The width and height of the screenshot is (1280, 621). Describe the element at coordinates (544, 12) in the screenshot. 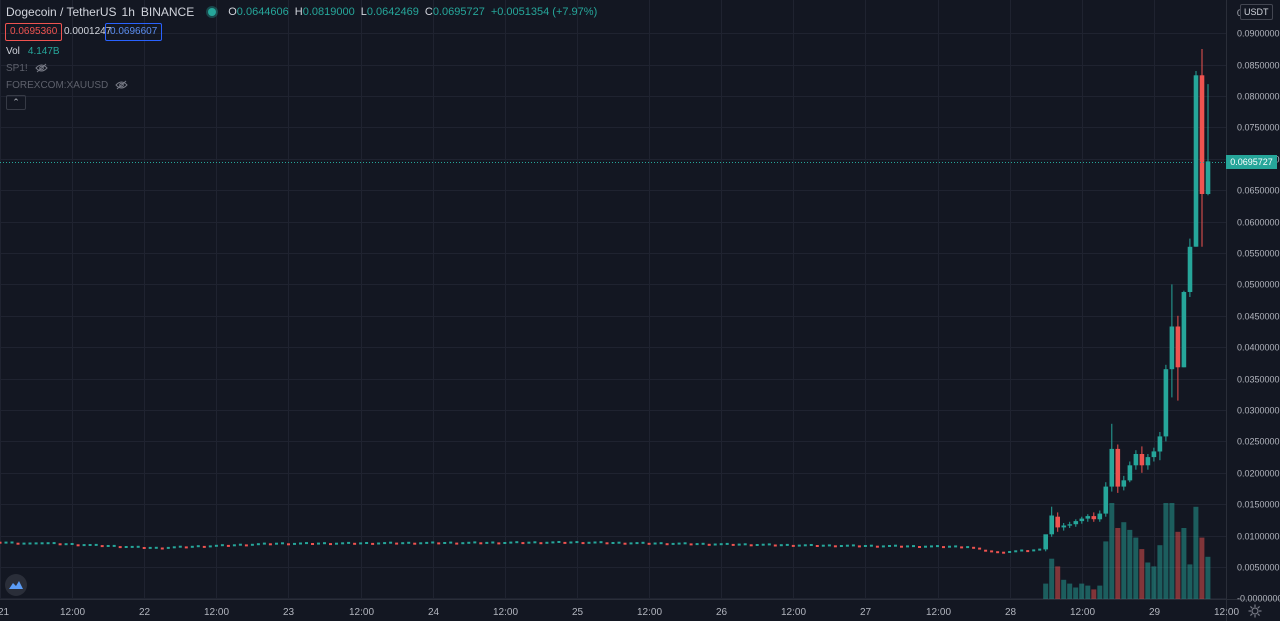

I see `change-value: +0.0051354 (+7.97%)` at that location.